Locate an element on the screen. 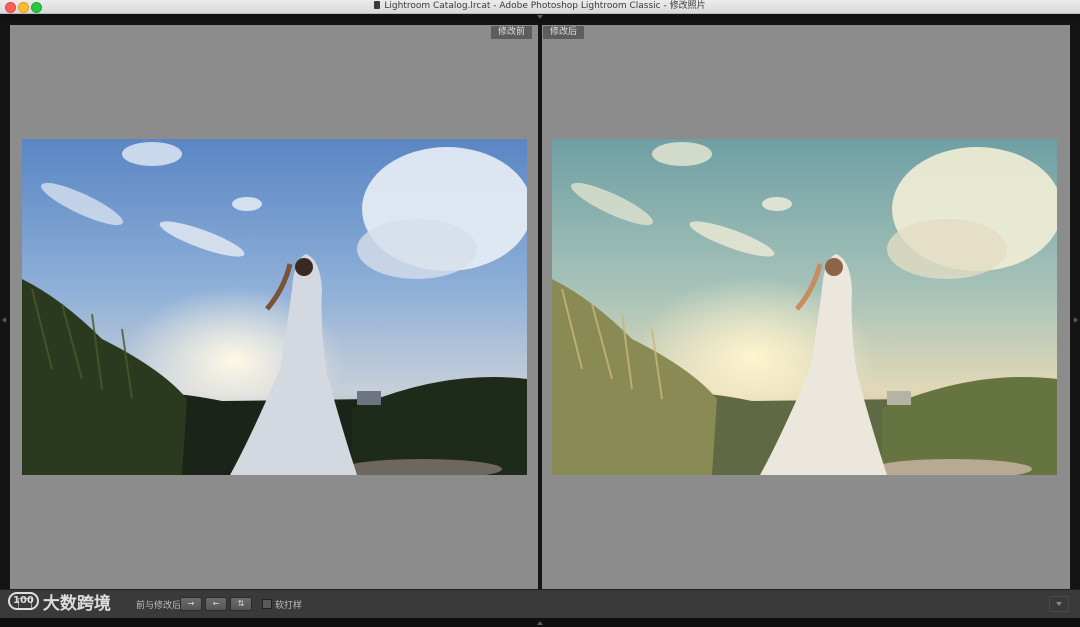  left-panel-toggle-arrow-icon is located at coordinates (4, 320).